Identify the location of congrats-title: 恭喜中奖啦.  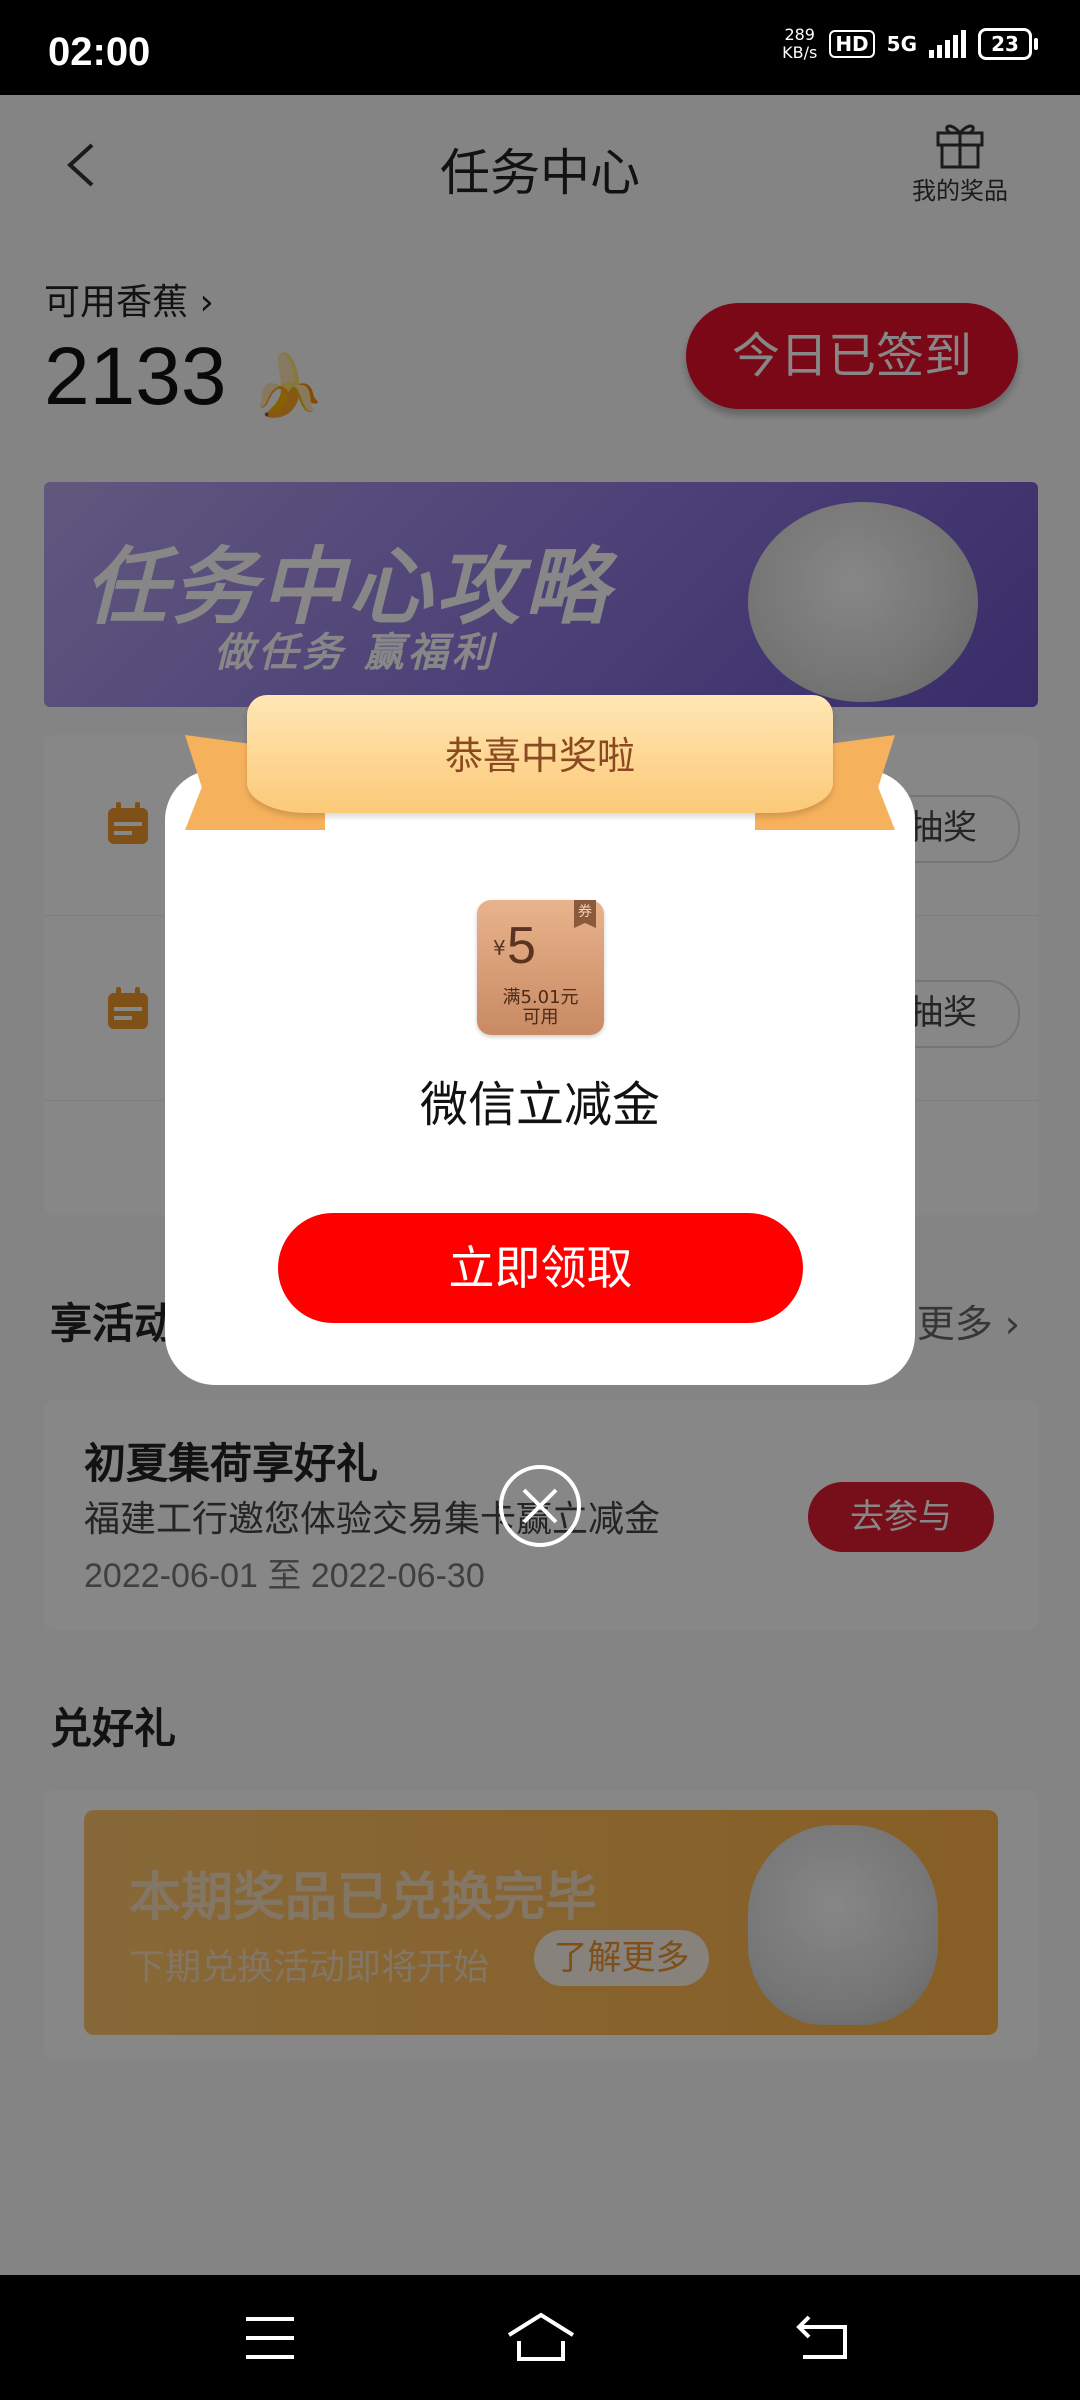
(539, 756).